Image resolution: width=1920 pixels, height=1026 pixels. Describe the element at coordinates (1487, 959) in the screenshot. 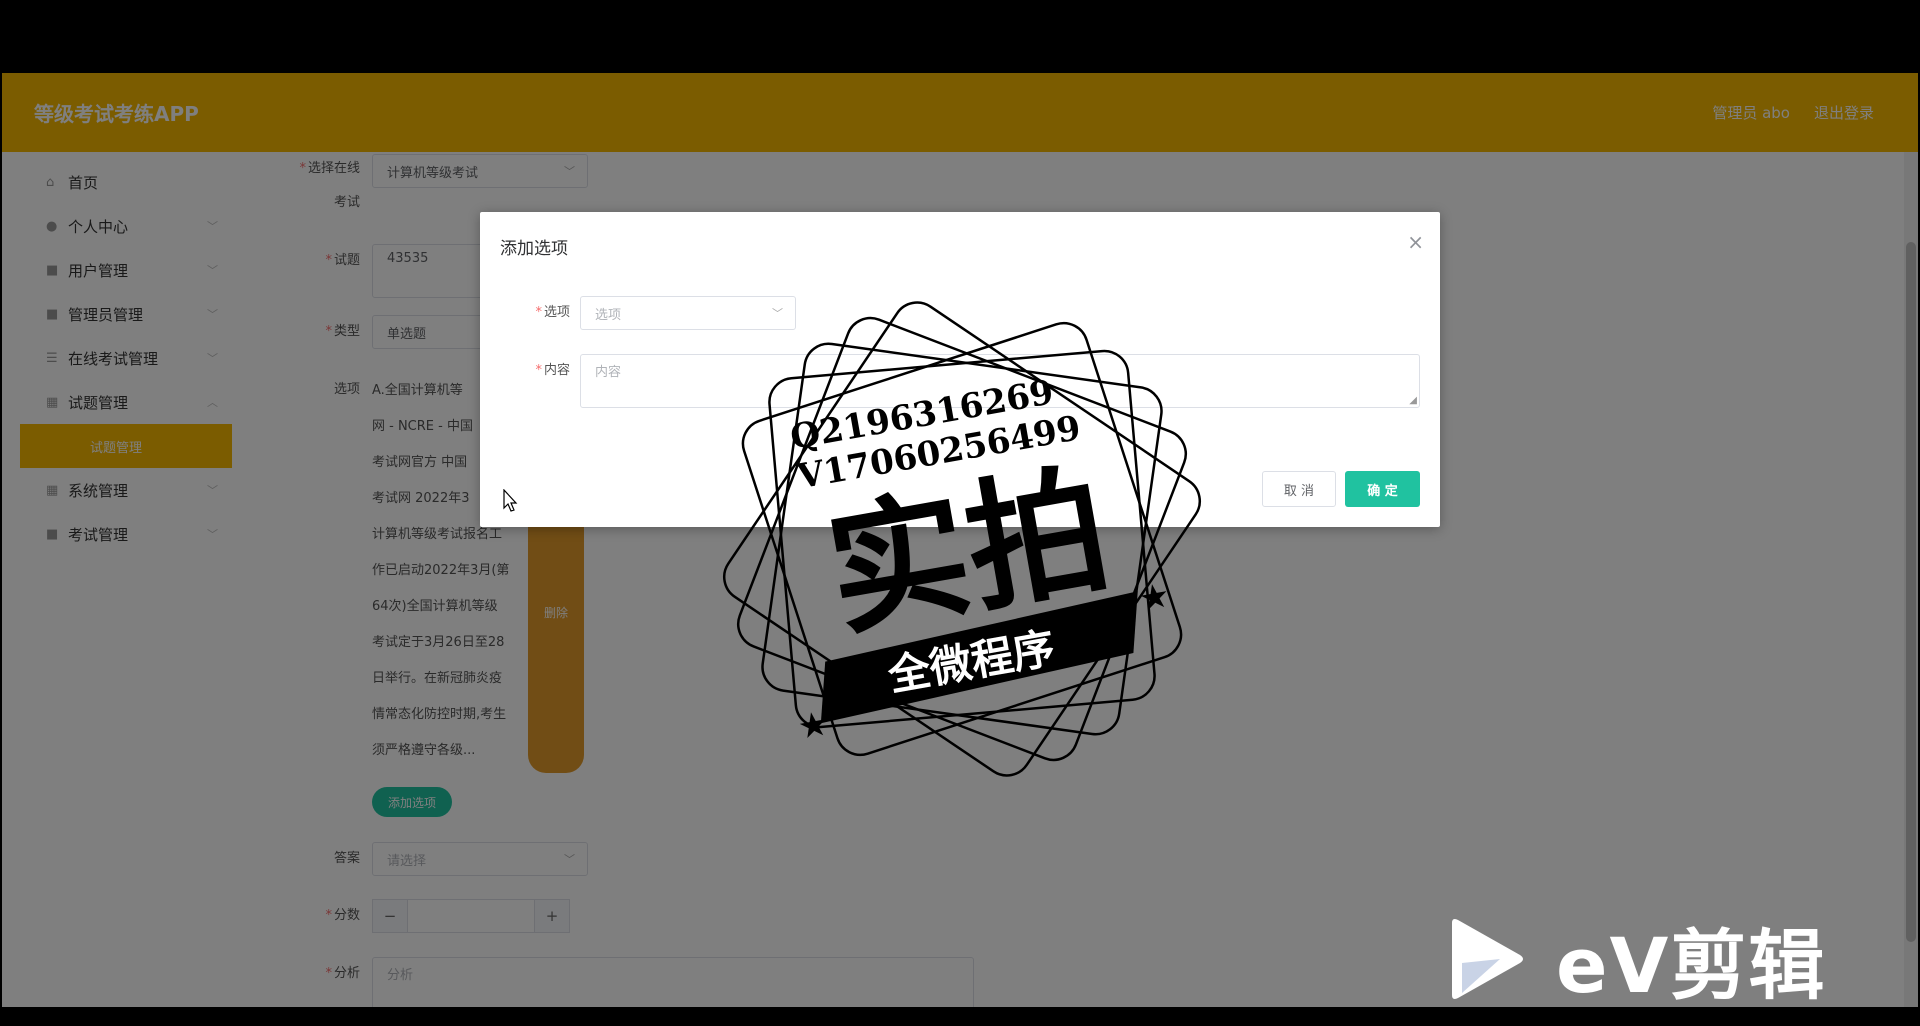

I see `play-icon` at that location.